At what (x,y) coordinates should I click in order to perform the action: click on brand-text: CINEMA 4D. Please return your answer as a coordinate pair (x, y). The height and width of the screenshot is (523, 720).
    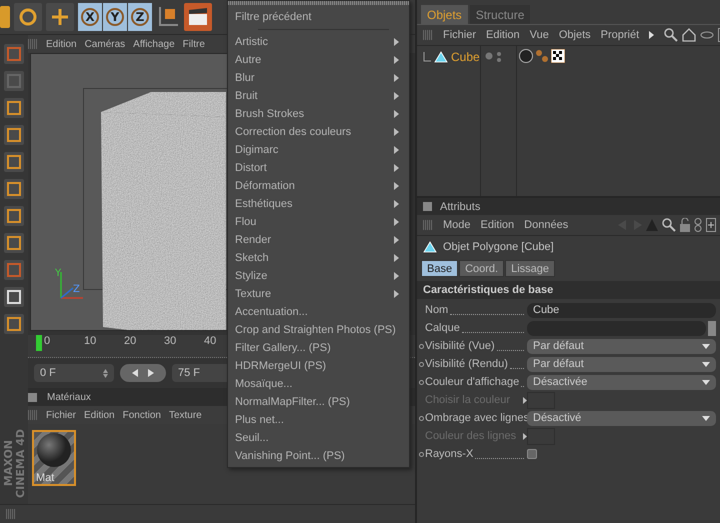
    Looking at the image, I should click on (20, 463).